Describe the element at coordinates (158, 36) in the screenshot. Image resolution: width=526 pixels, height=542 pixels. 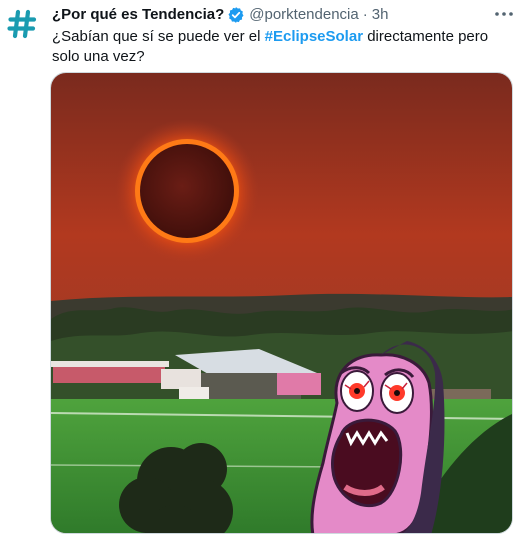
I see `tweet-text-before: ¿Sabían que sí se puede ver el` at that location.